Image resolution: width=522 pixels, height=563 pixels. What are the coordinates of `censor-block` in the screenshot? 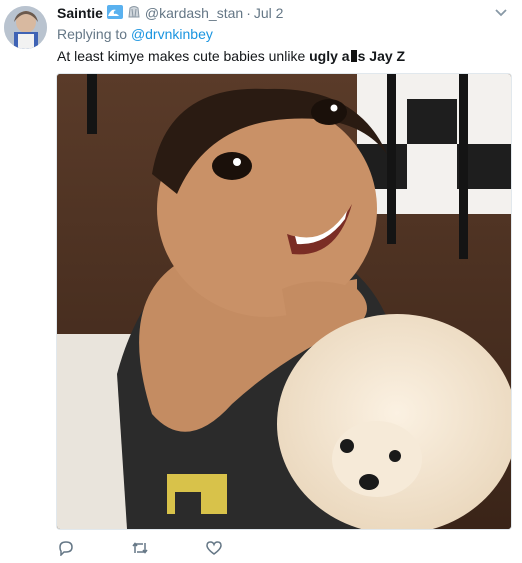 It's located at (353, 56).